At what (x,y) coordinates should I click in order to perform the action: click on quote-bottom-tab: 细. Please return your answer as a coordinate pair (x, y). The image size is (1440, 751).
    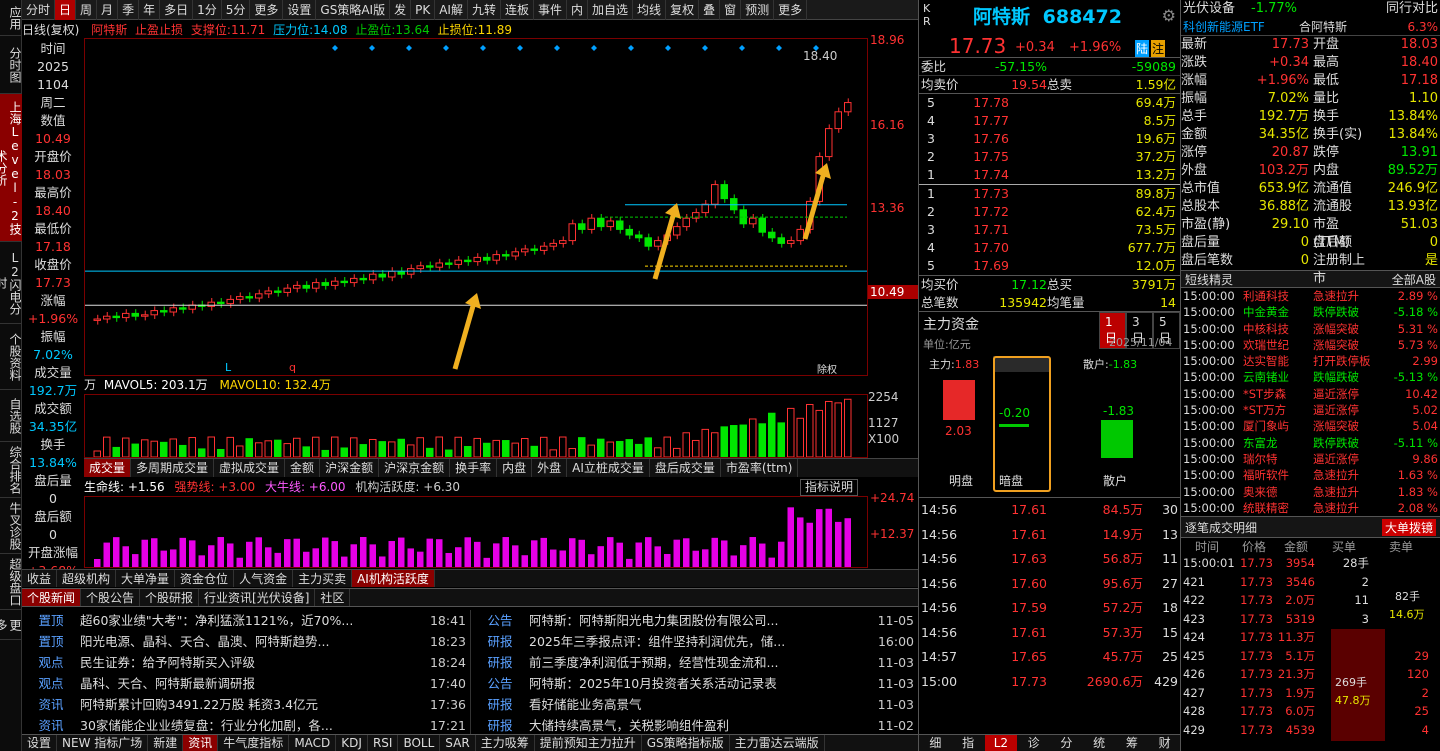
    Looking at the image, I should click on (935, 743).